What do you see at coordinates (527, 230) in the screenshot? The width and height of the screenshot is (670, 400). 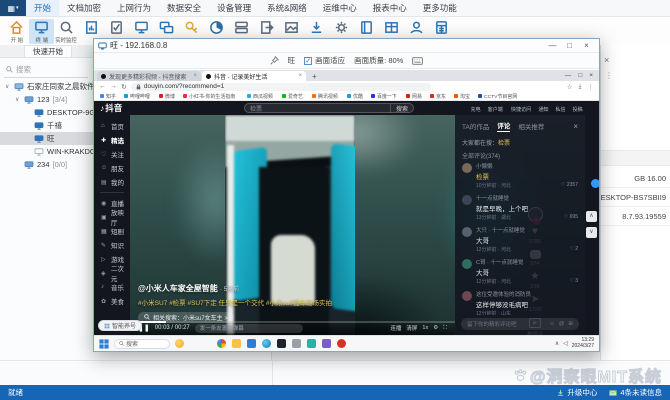 I see `commenter-name: 大只 · 十一点就睡觉` at bounding box center [527, 230].